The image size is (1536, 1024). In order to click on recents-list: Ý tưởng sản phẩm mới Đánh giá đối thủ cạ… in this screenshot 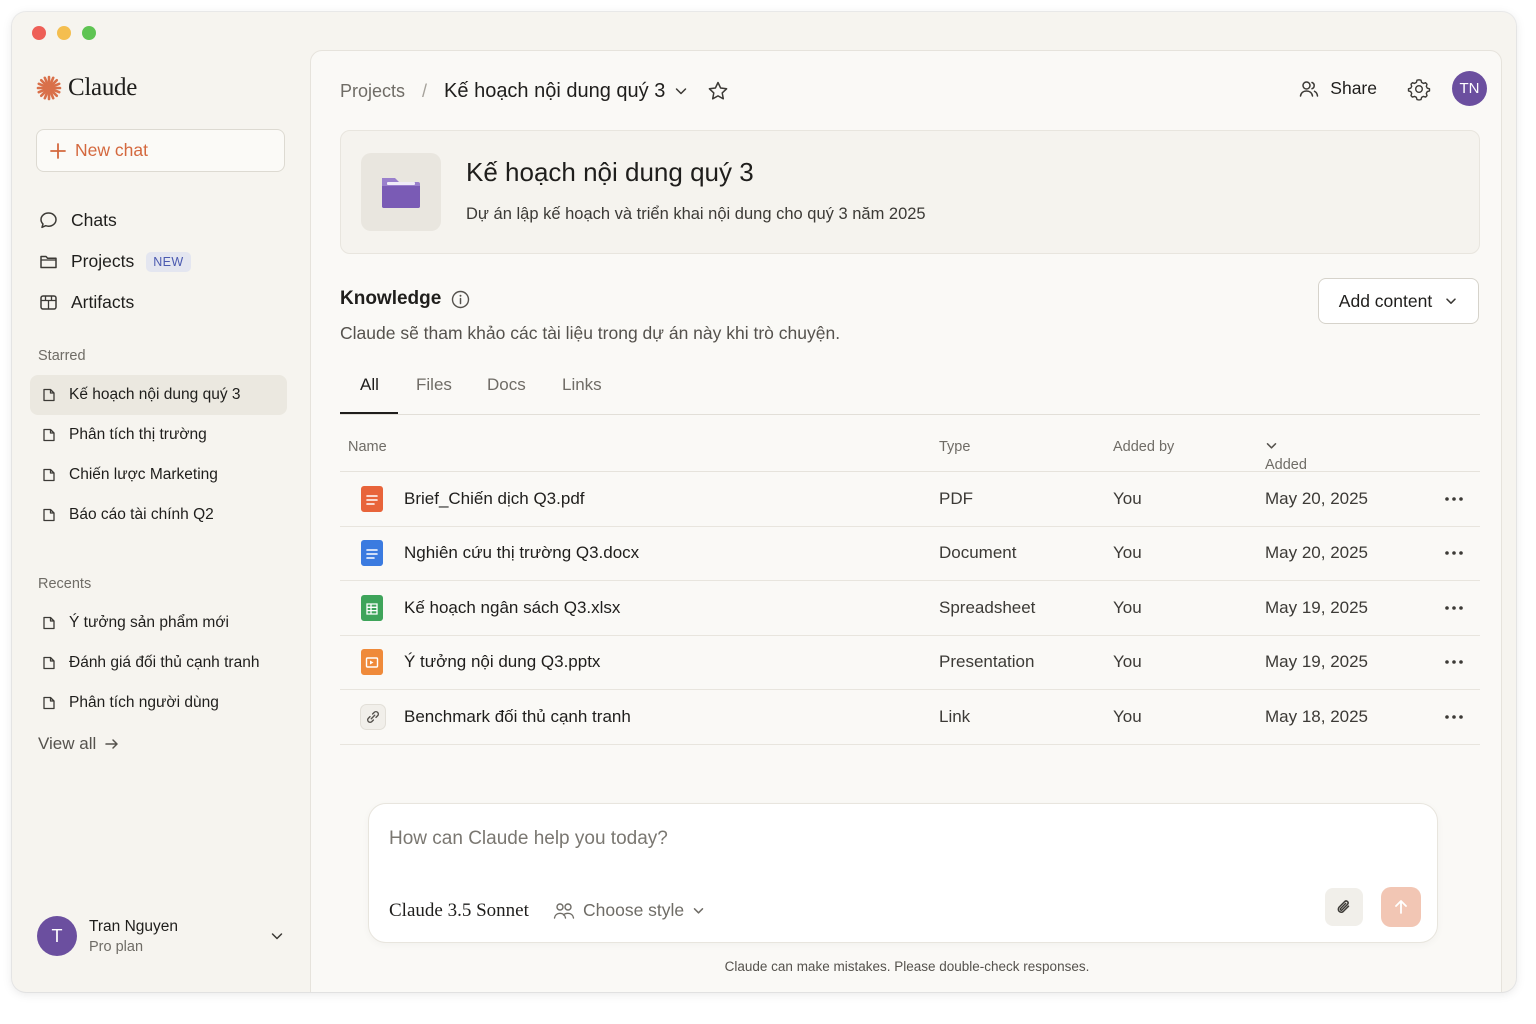, I will do `click(158, 663)`.